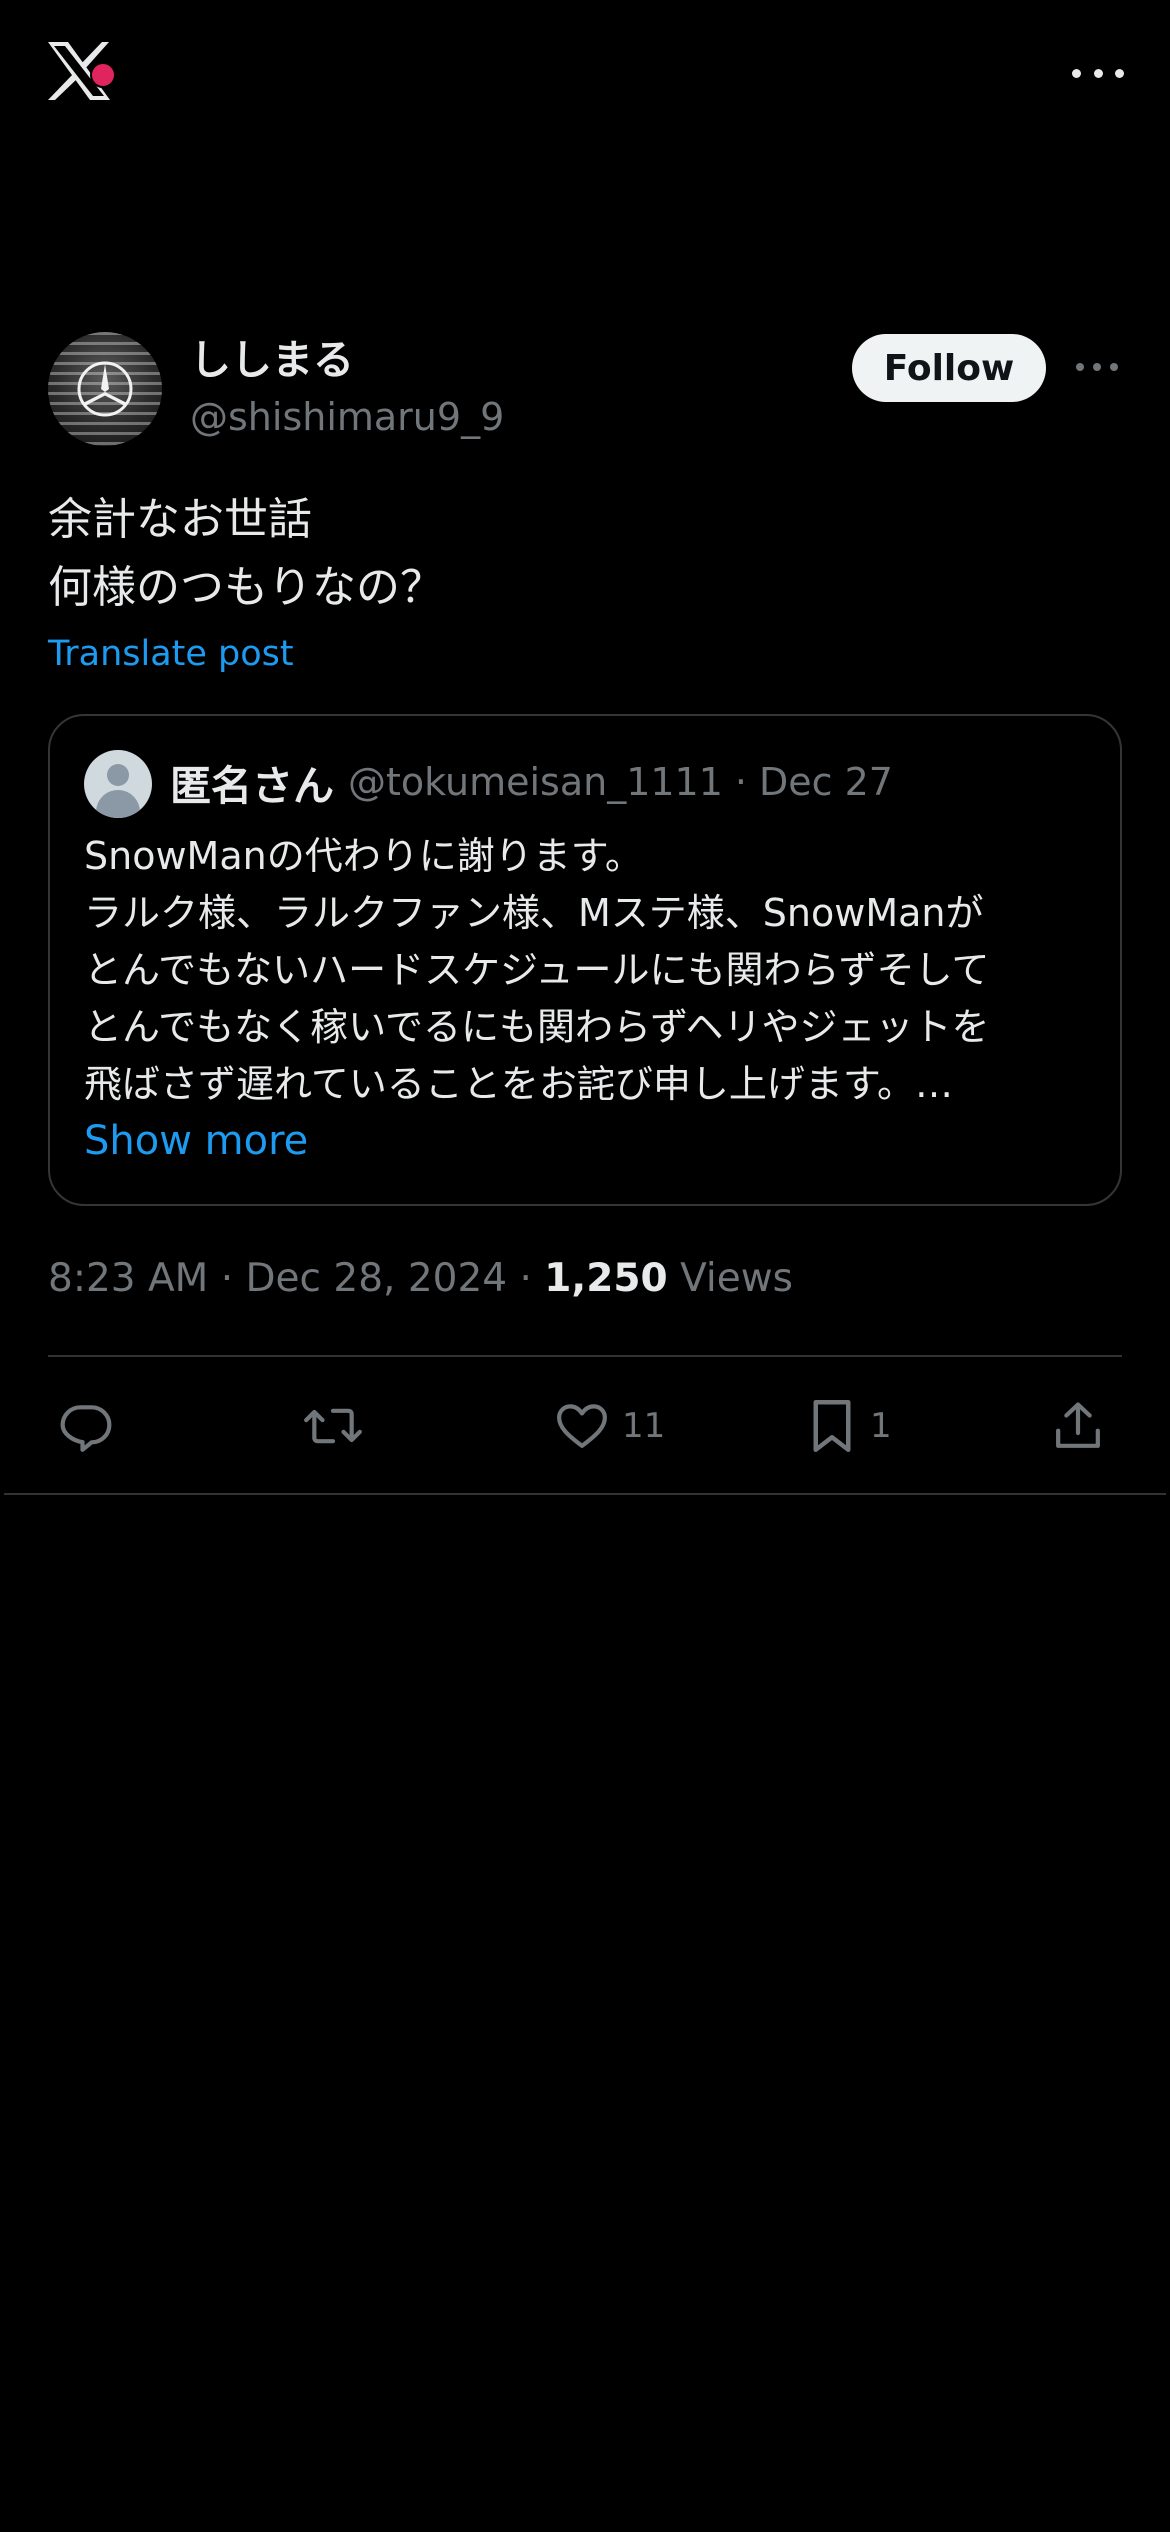  What do you see at coordinates (609, 1426) in the screenshot?
I see `like-button: 11` at bounding box center [609, 1426].